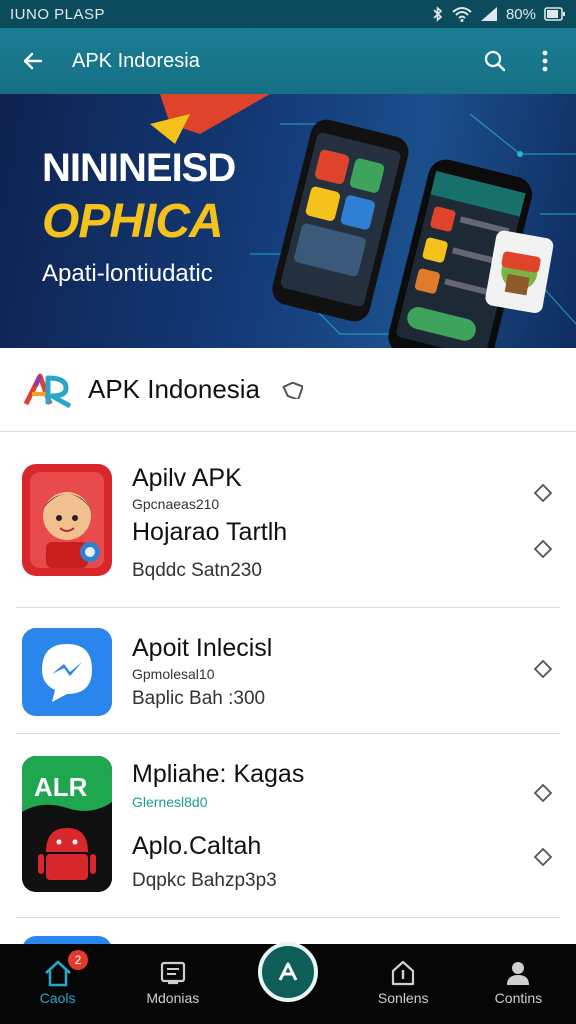  I want to click on app-bar: APK Indoresia, so click(288, 61).